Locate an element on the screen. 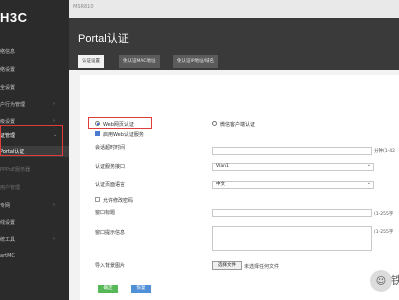 This screenshot has width=399, height=300. sidebar-item-user-behavior: 户行为管理 › is located at coordinates (27, 104).